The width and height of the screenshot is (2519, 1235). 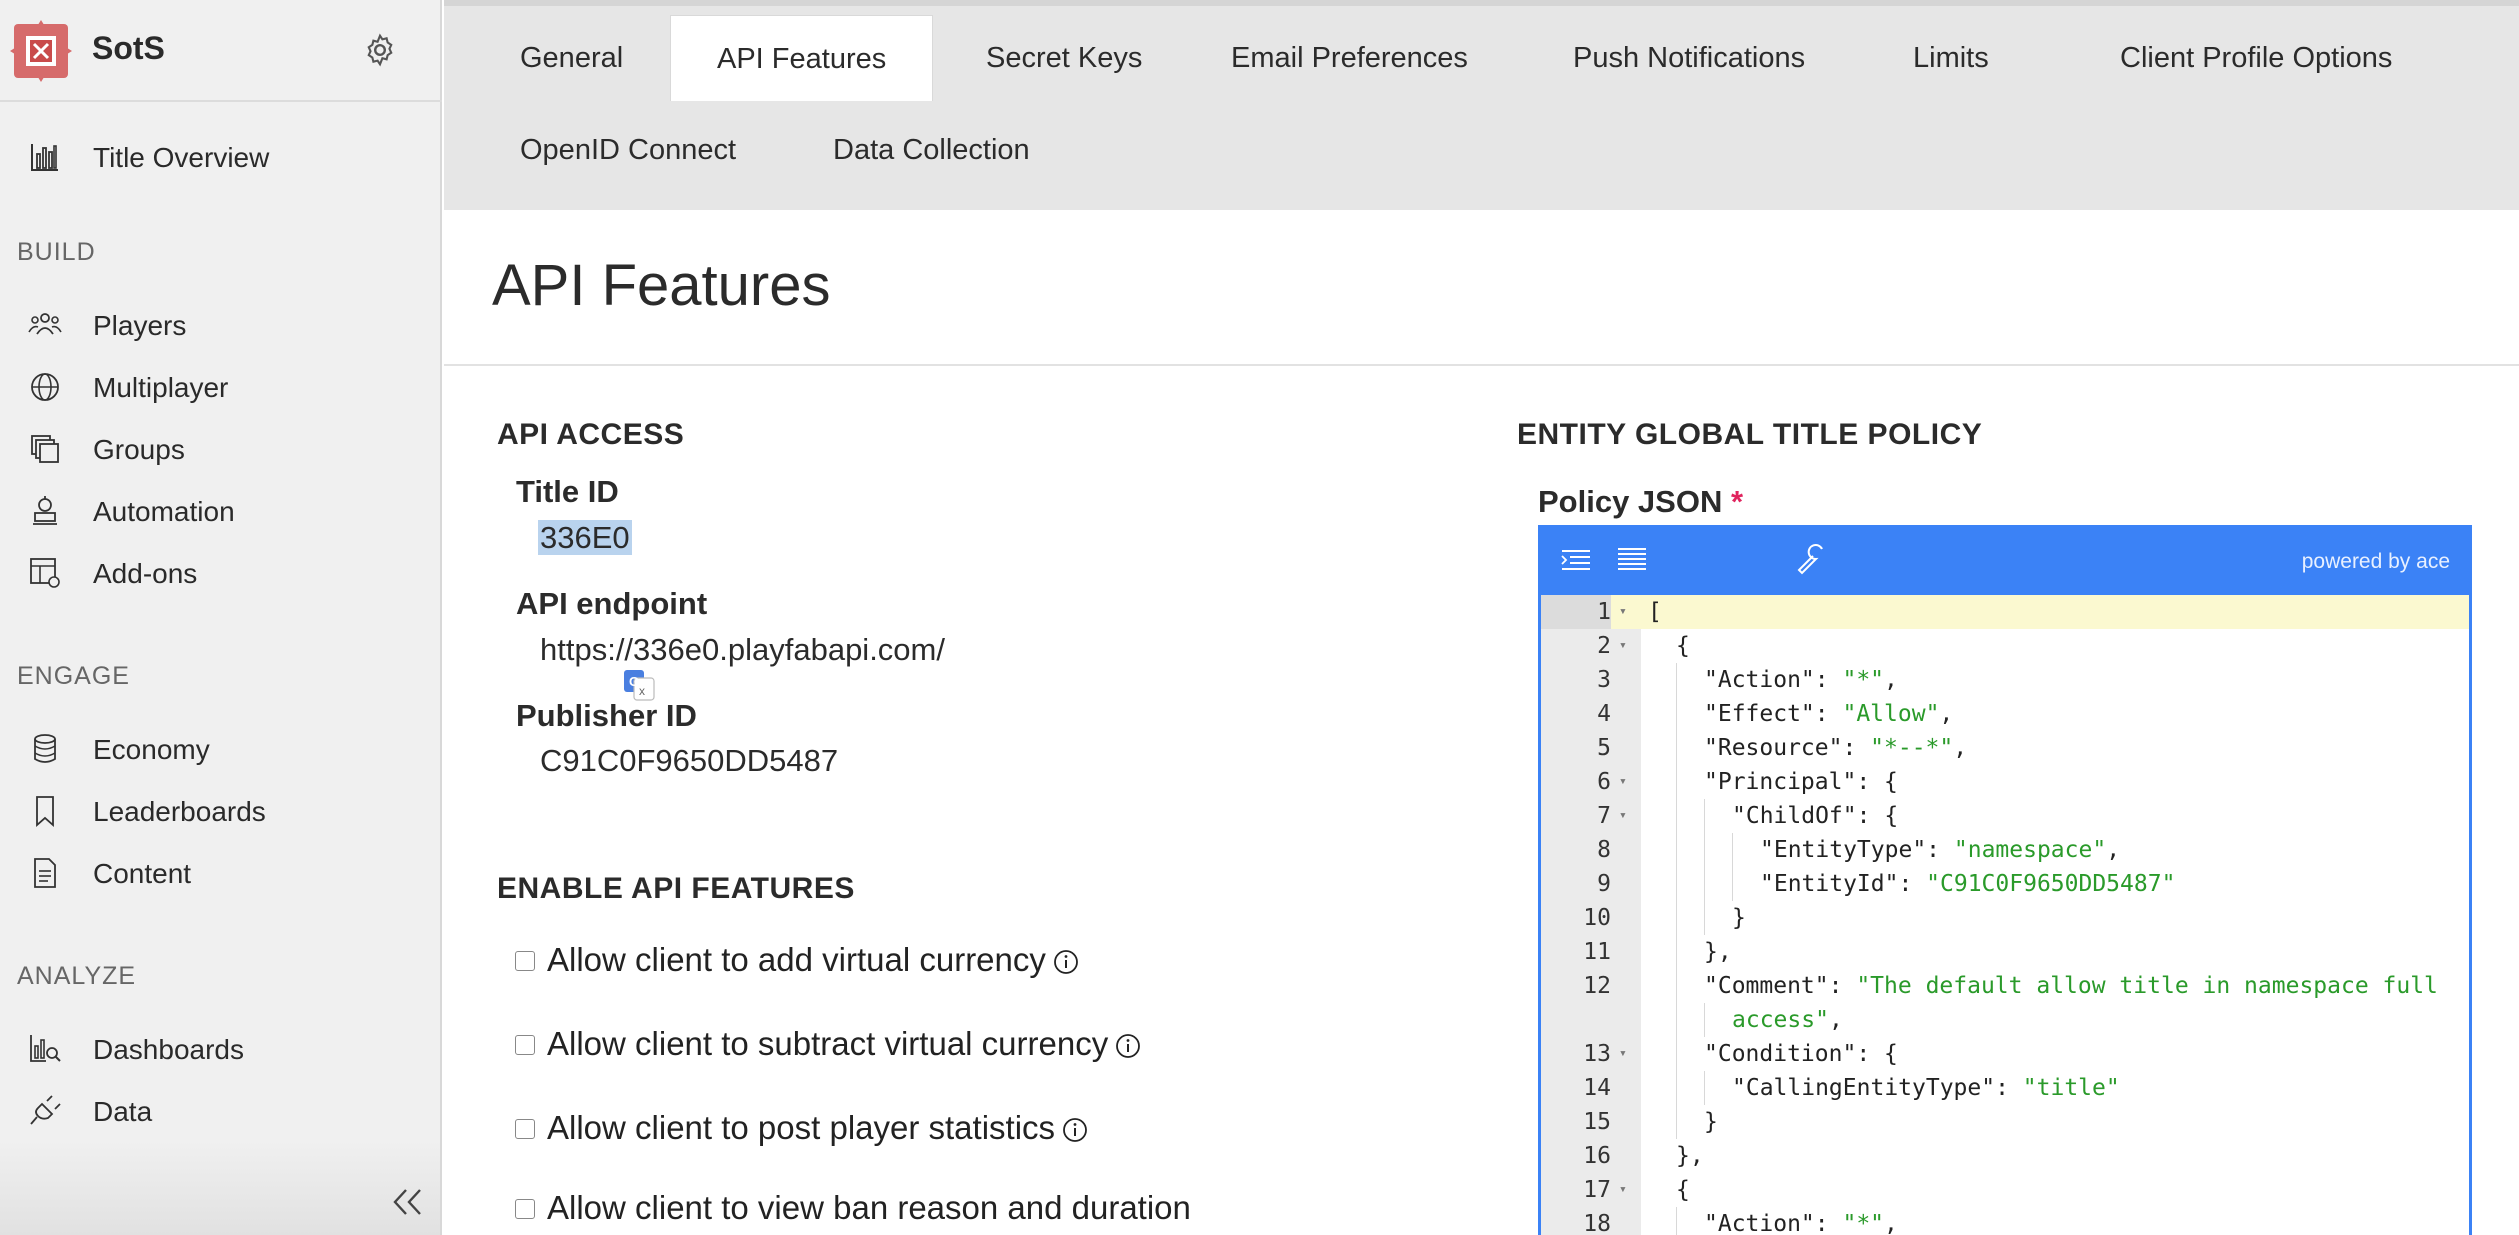 I want to click on json-string: "*", so click(x=1863, y=1223).